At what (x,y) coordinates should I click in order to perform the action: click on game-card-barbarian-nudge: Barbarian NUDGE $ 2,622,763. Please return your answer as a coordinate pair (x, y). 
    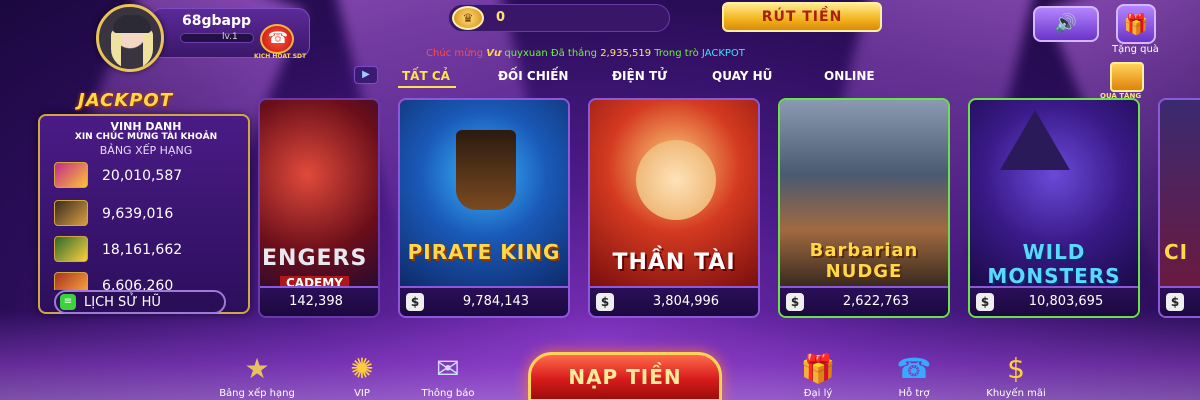
    Looking at the image, I should click on (864, 208).